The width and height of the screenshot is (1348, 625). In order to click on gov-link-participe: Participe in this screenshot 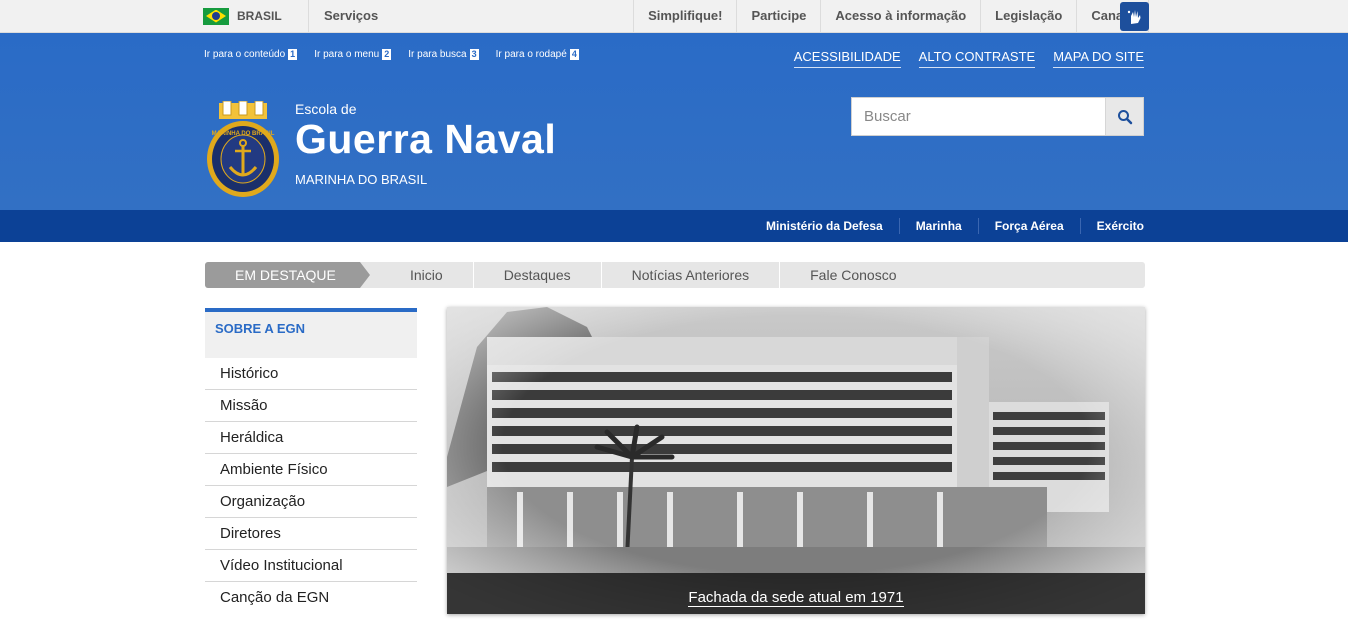, I will do `click(778, 16)`.